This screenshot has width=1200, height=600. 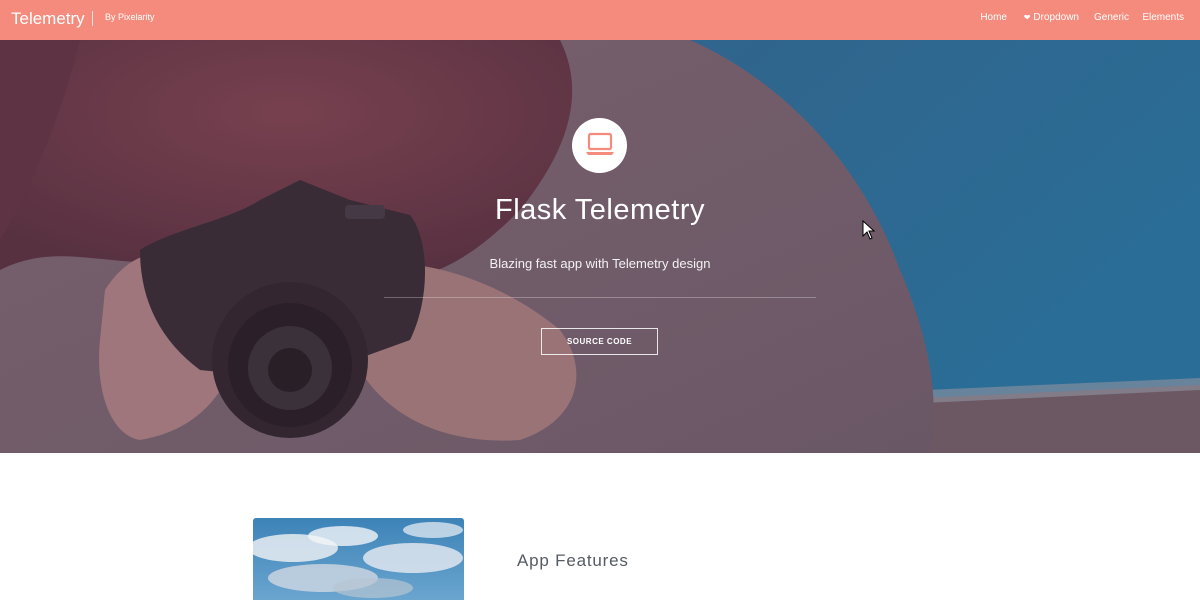 I want to click on hero-icon-circle, so click(x=599, y=145).